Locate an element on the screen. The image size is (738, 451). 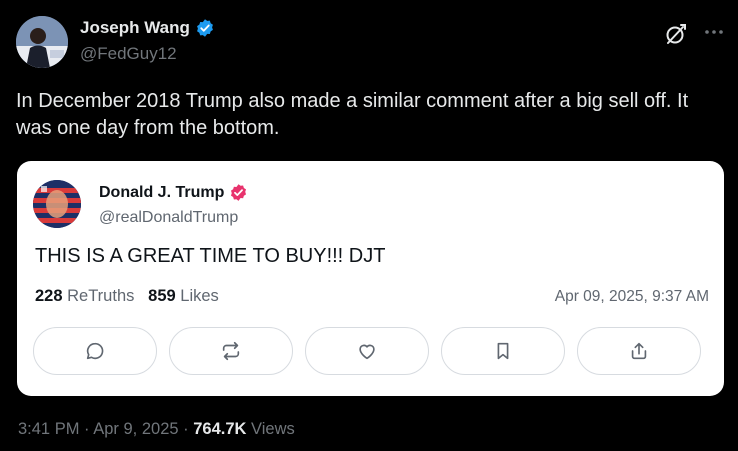
bookmark-button is located at coordinates (503, 351).